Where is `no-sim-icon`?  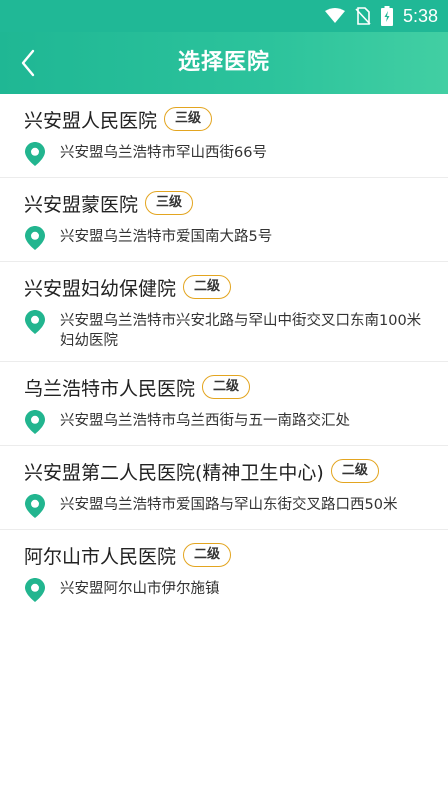
no-sim-icon is located at coordinates (363, 16).